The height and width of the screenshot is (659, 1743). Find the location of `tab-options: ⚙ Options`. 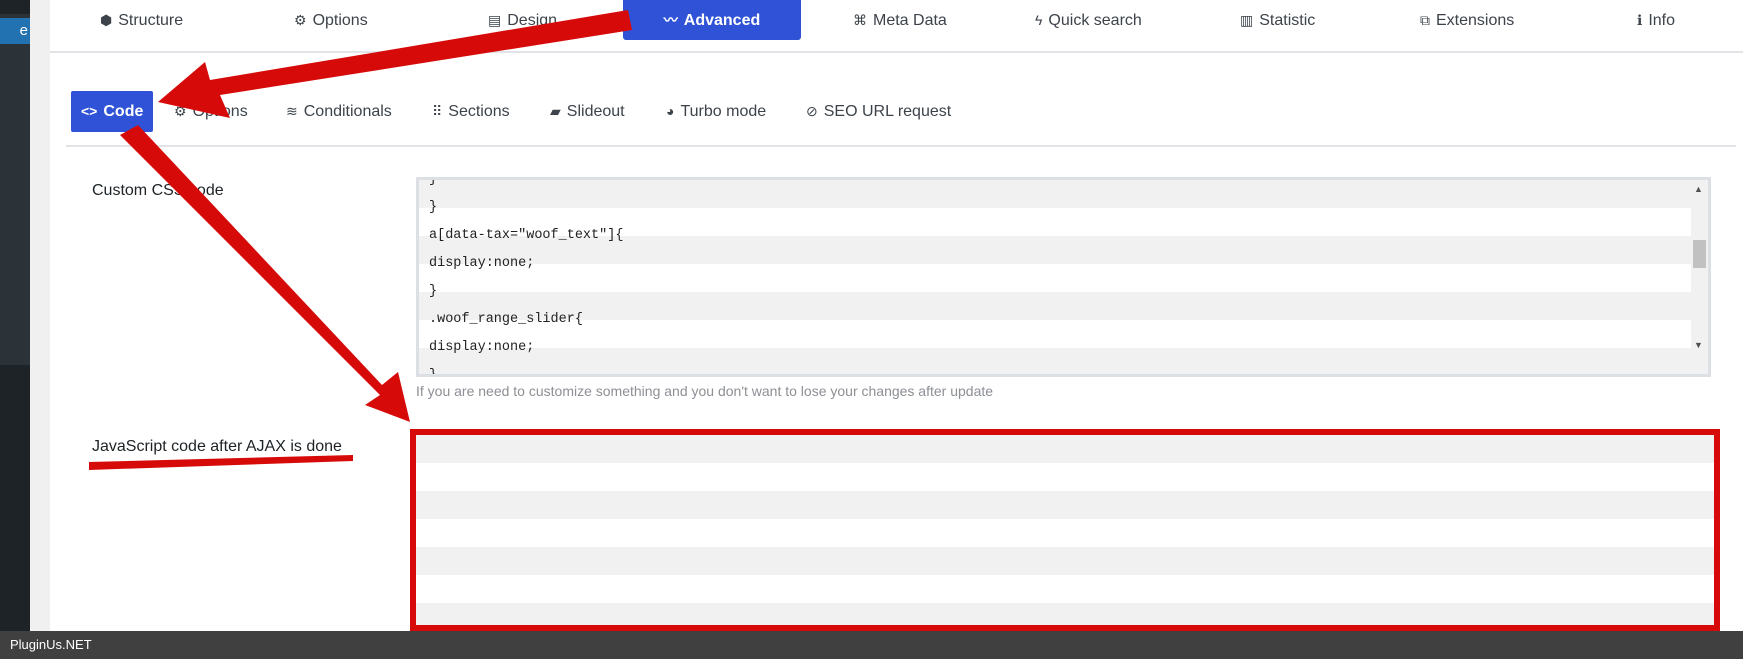

tab-options: ⚙ Options is located at coordinates (331, 20).